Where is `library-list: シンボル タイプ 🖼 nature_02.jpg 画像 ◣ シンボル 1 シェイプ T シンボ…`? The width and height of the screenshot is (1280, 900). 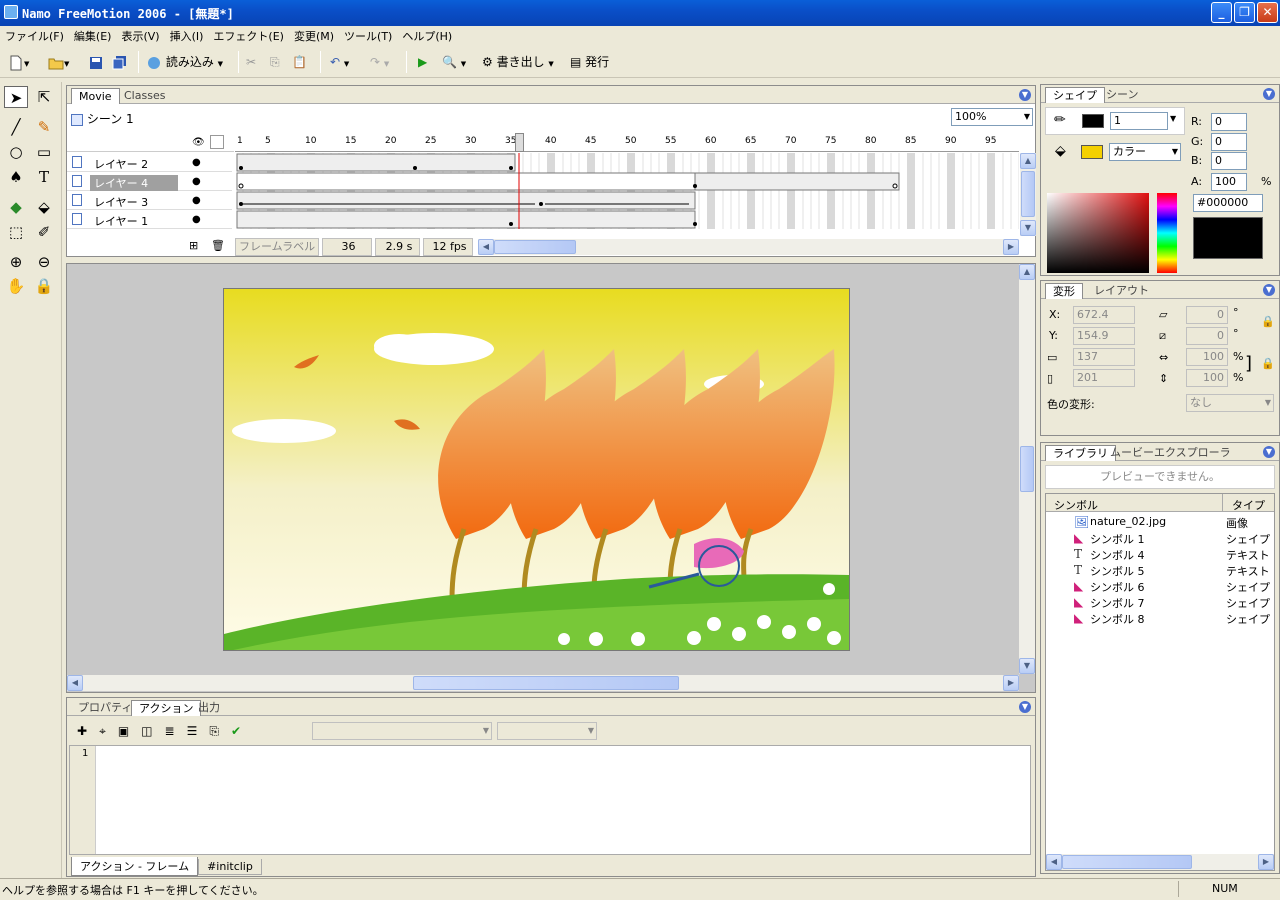 library-list: シンボル タイプ 🖼 nature_02.jpg 画像 ◣ シンボル 1 シェイプ T シンボ… is located at coordinates (1160, 682).